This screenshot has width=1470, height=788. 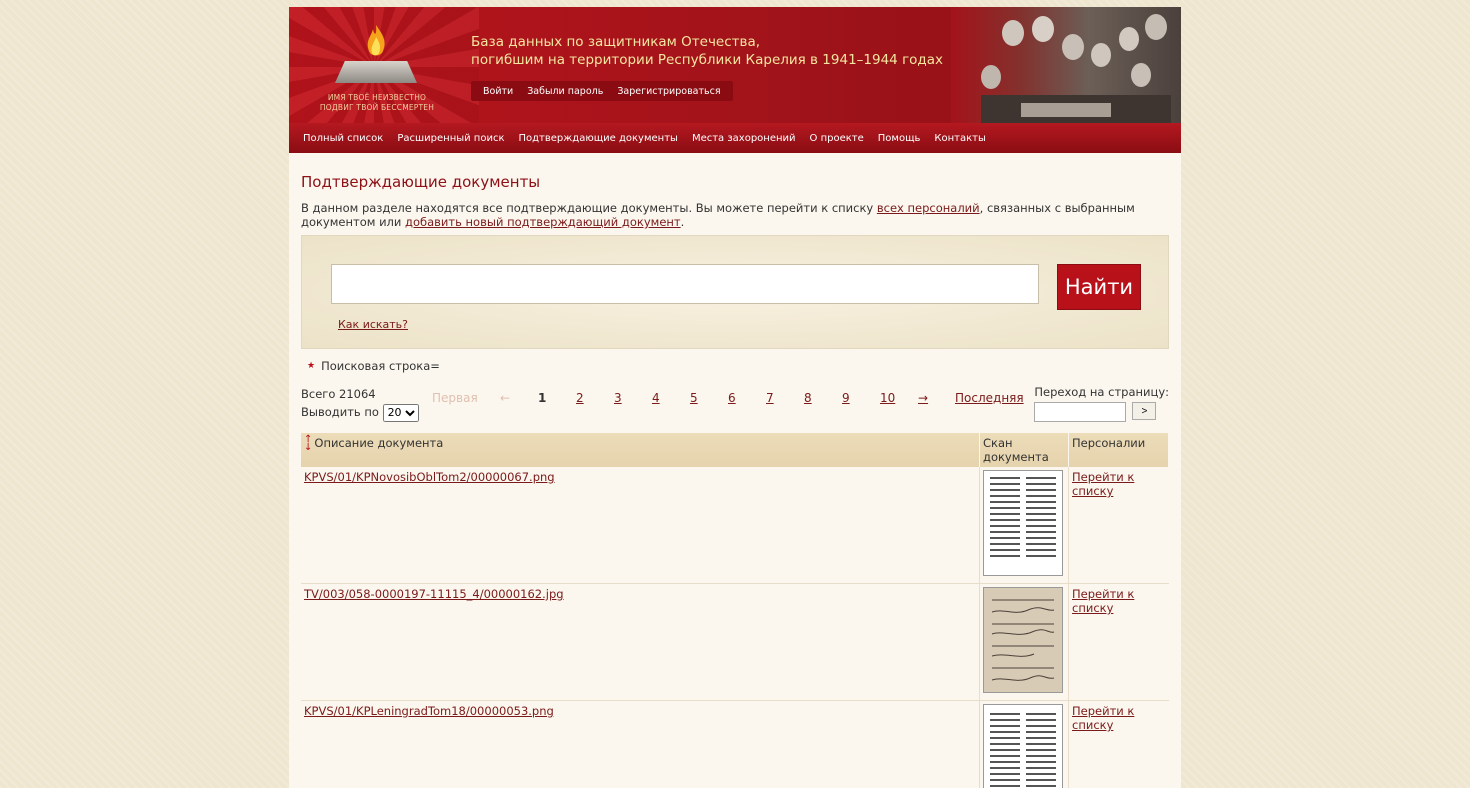 I want to click on page-link: 9, so click(x=861, y=398).